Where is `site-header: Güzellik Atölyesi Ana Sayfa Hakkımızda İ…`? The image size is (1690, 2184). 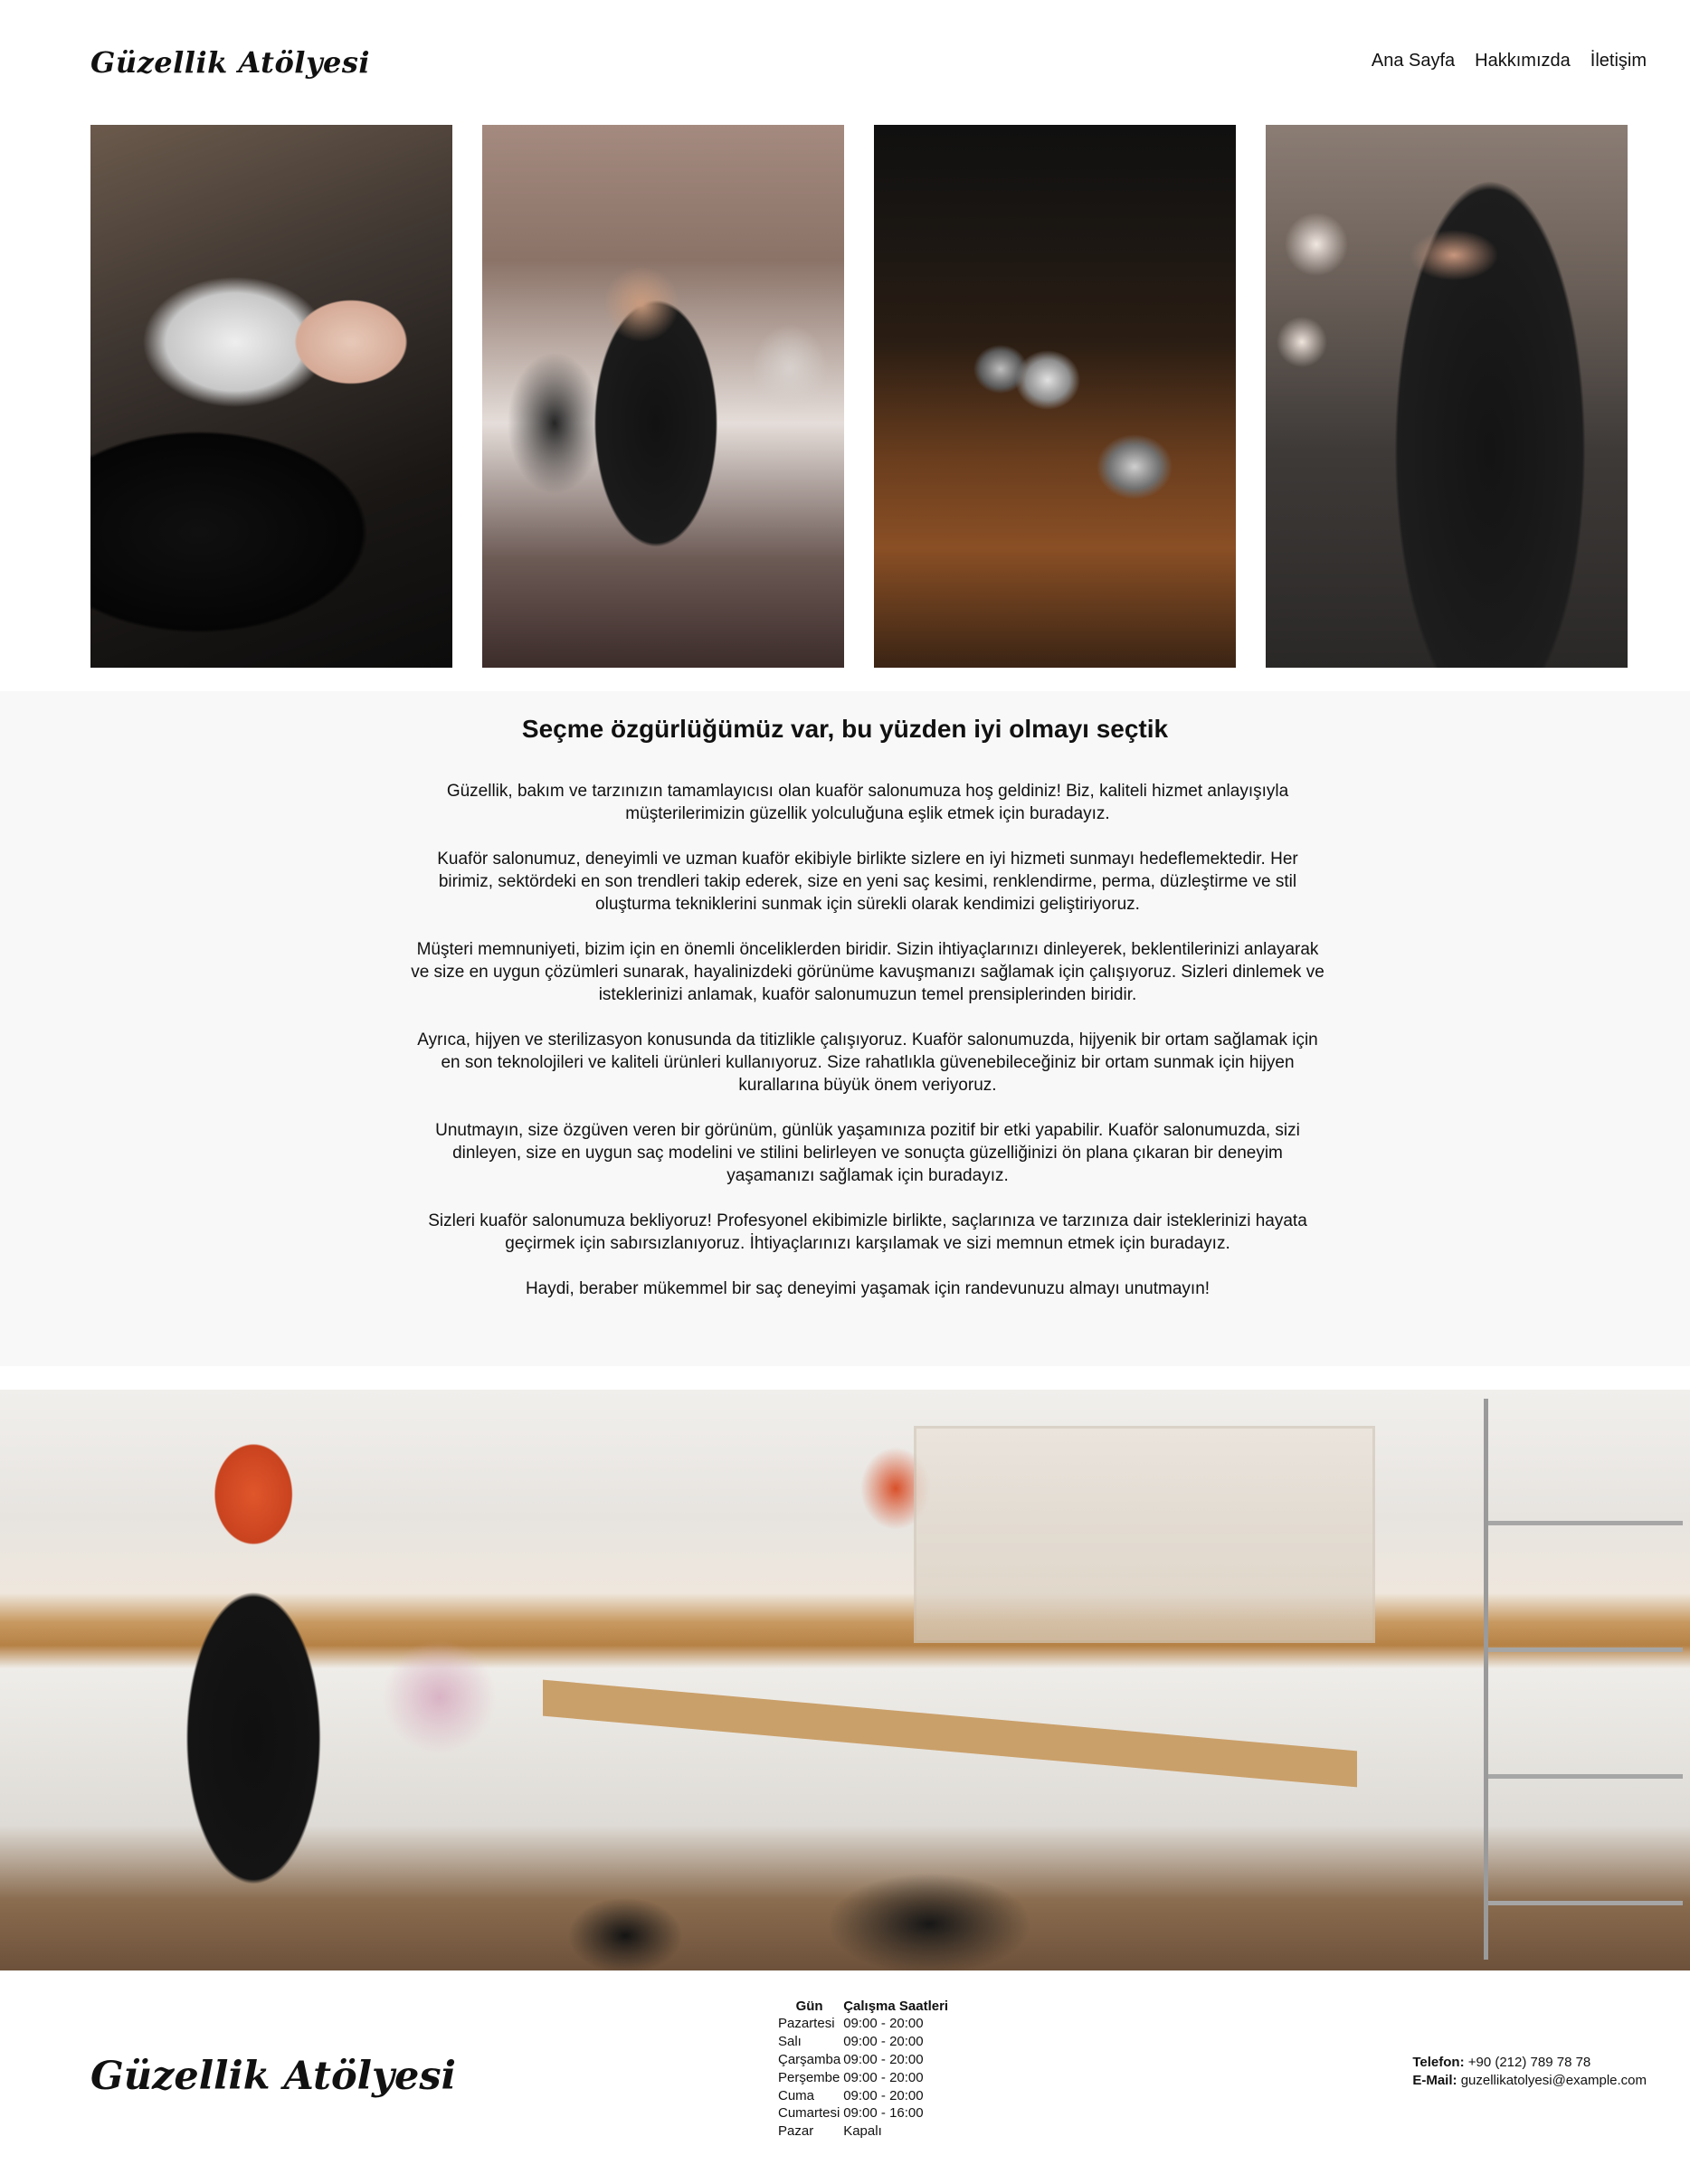 site-header: Güzellik Atölyesi Ana Sayfa Hakkımızda İ… is located at coordinates (845, 62).